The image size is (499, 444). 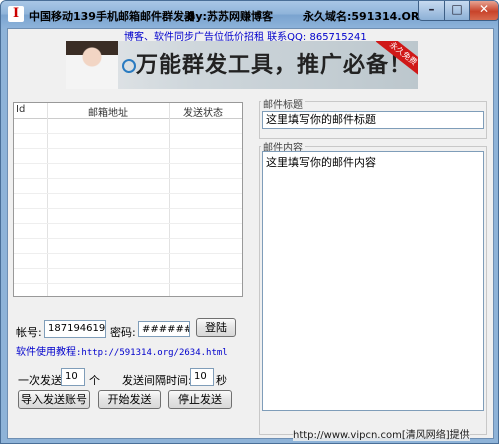 I want to click on column-header-id: Id, so click(x=31, y=109).